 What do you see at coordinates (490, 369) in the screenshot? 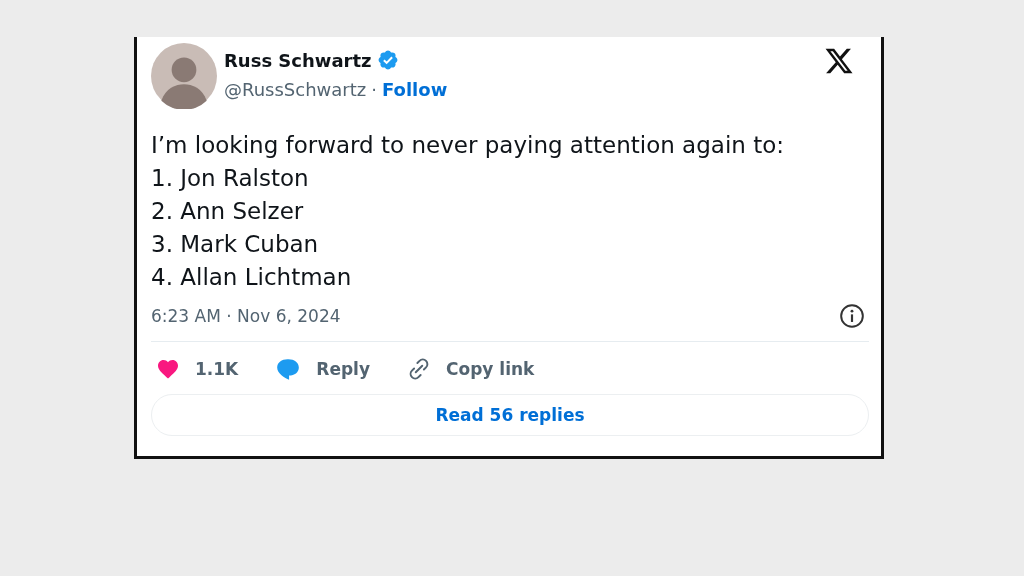
I see `action-label: Copy link` at bounding box center [490, 369].